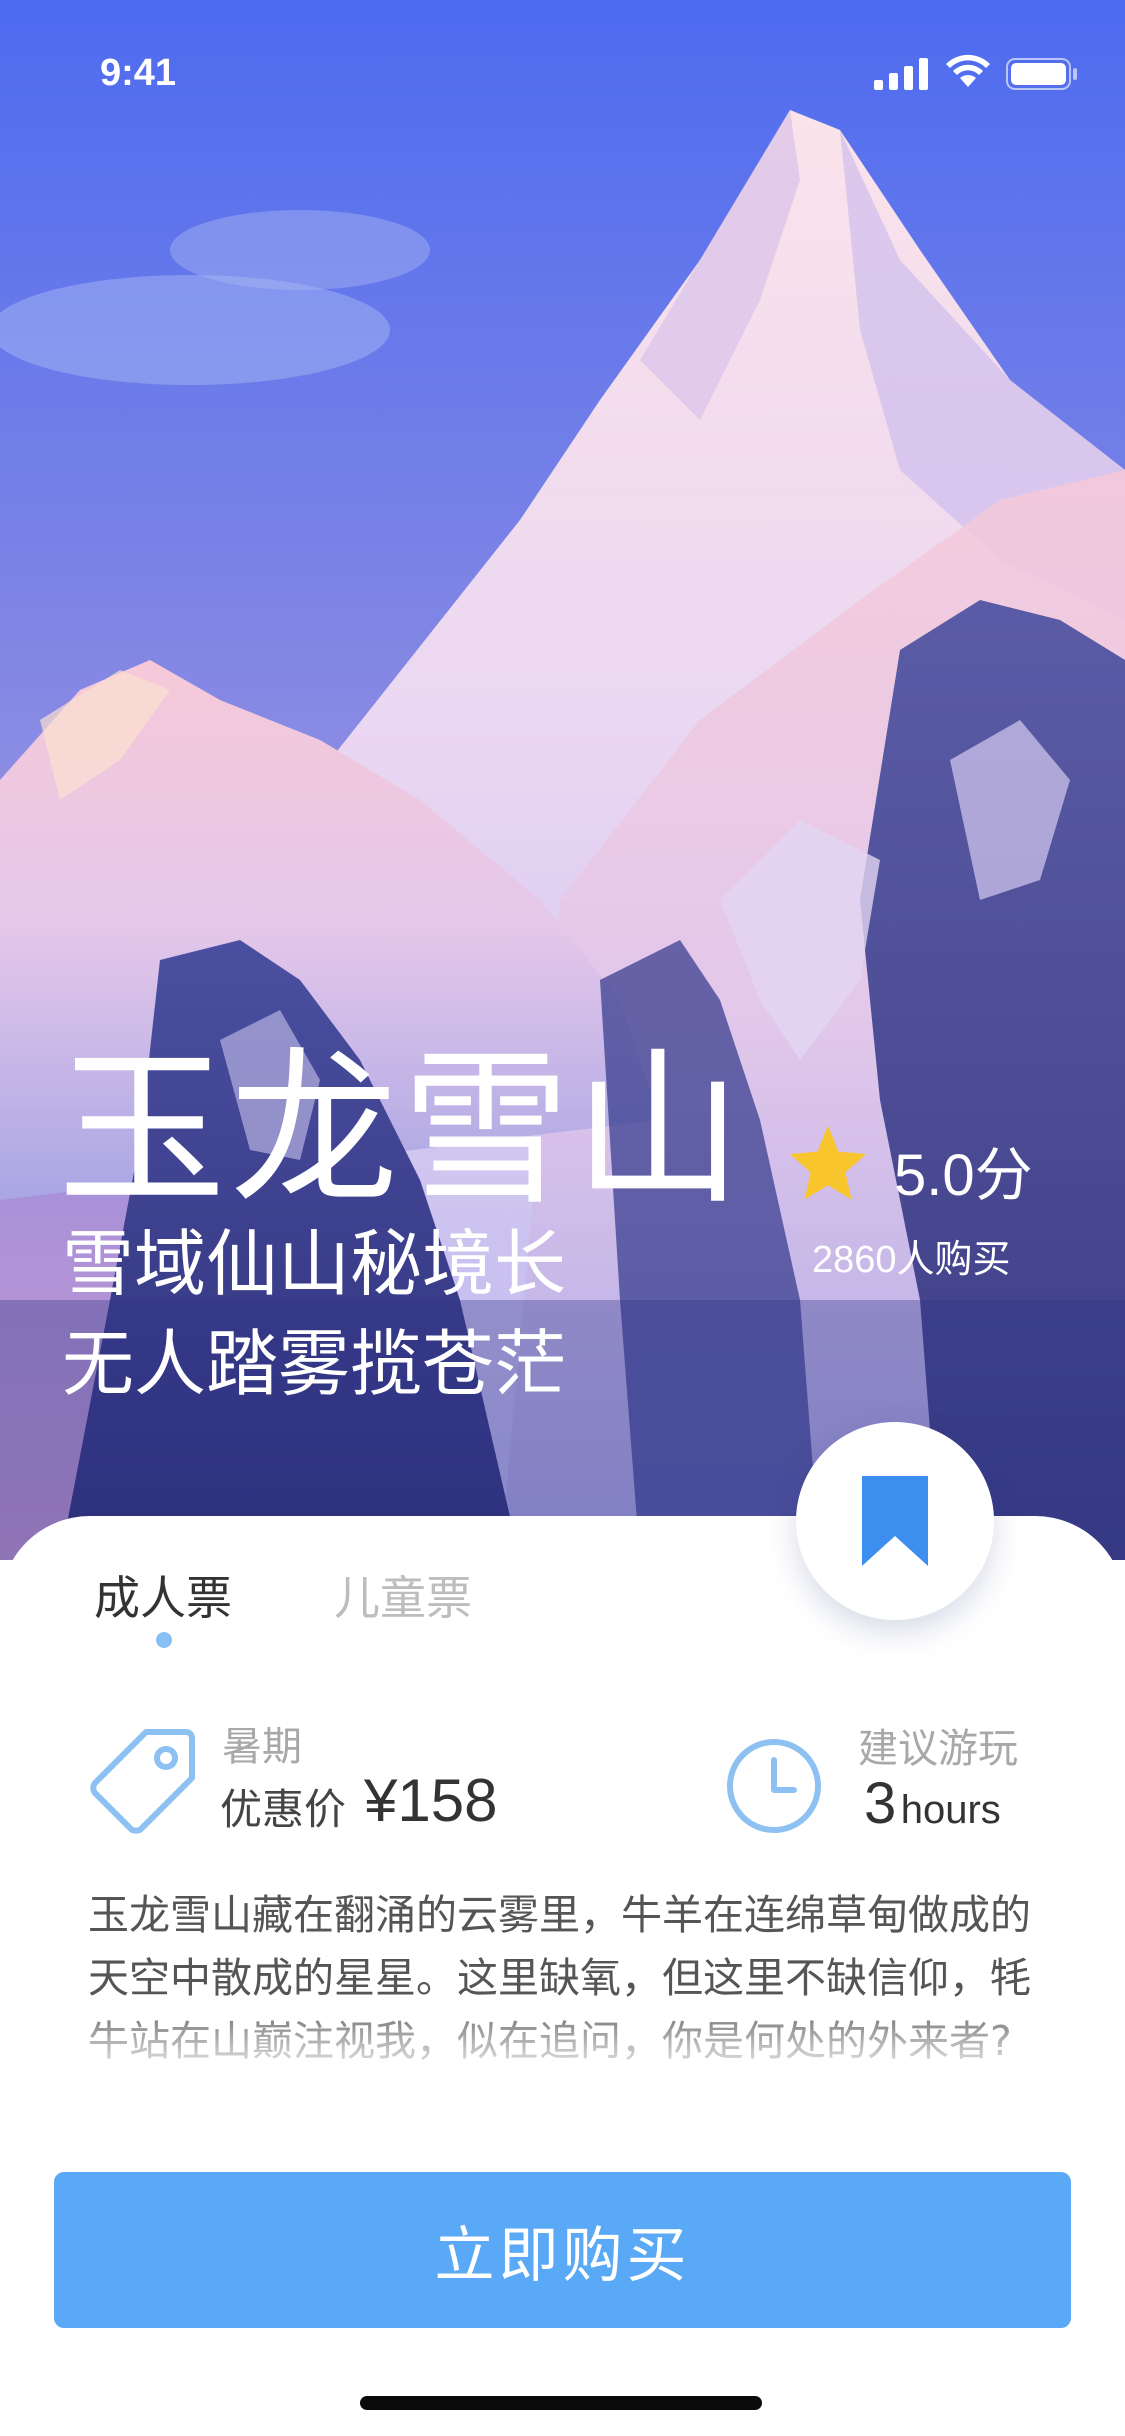  I want to click on bookmark-icon, so click(895, 1521).